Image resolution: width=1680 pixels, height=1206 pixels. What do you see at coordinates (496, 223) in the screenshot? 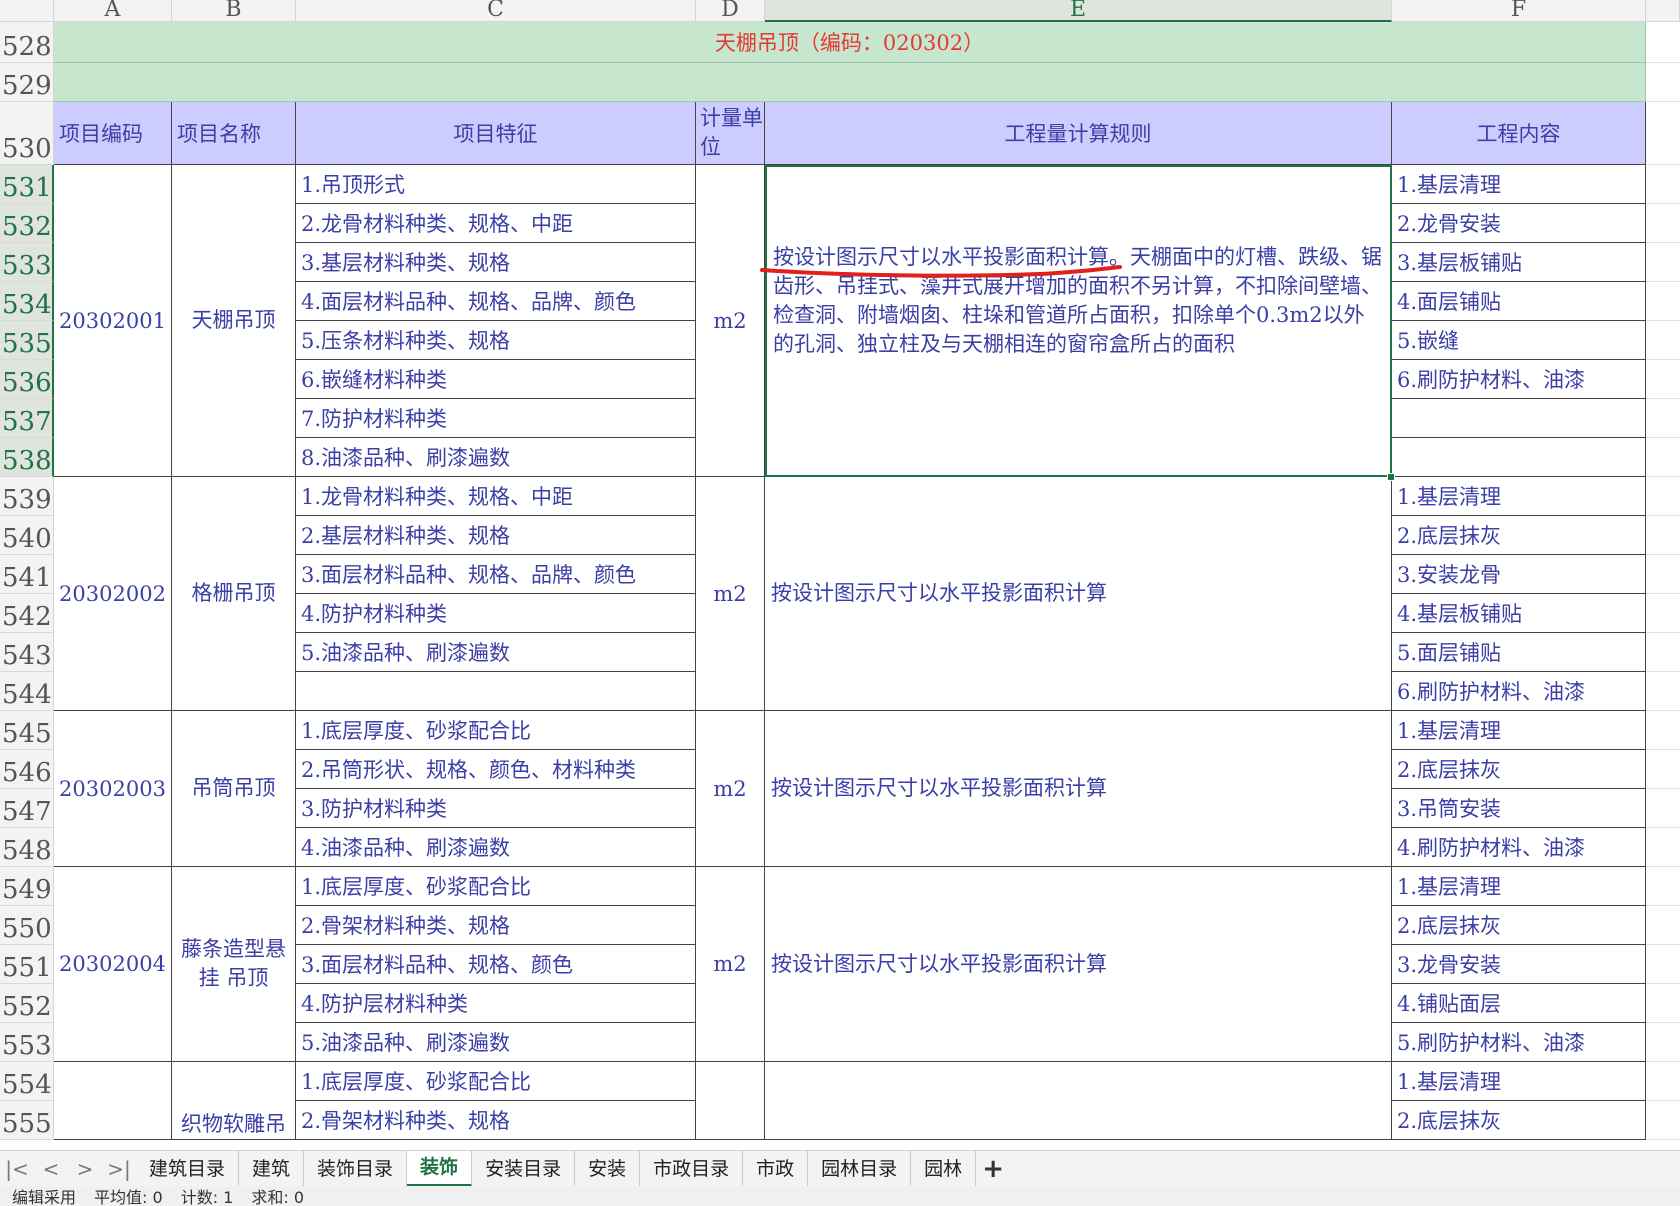
I see `feature-cell: 2.龙骨材料种类、规格、中距` at bounding box center [496, 223].